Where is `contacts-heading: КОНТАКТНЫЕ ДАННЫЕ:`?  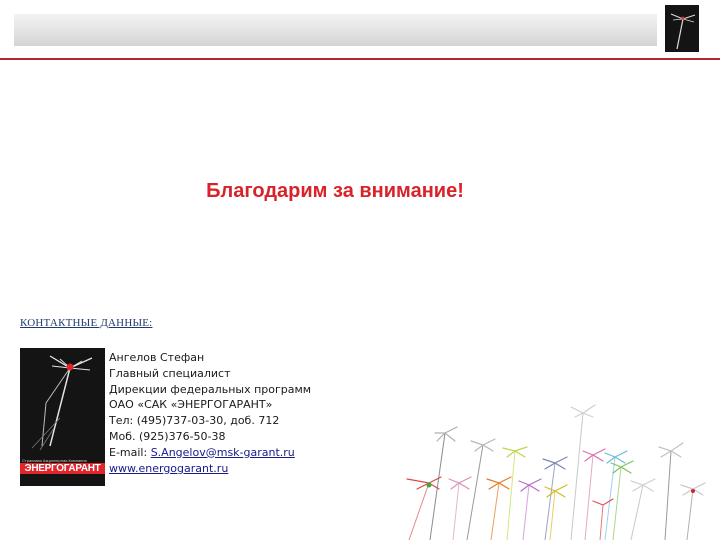 contacts-heading: КОНТАКТНЫЕ ДАННЫЕ: is located at coordinates (86, 323).